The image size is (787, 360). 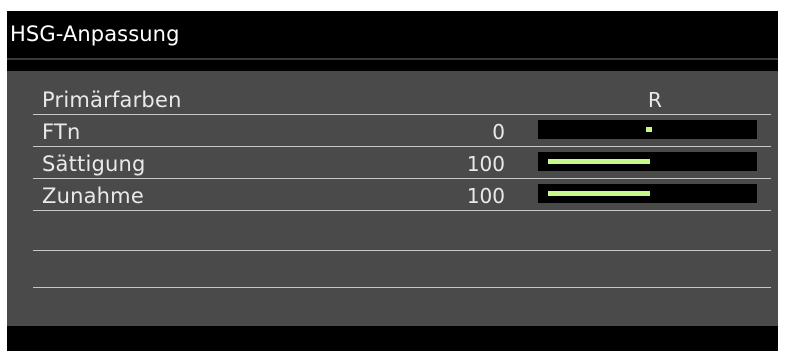 I want to click on slider-saturation, so click(x=647, y=161).